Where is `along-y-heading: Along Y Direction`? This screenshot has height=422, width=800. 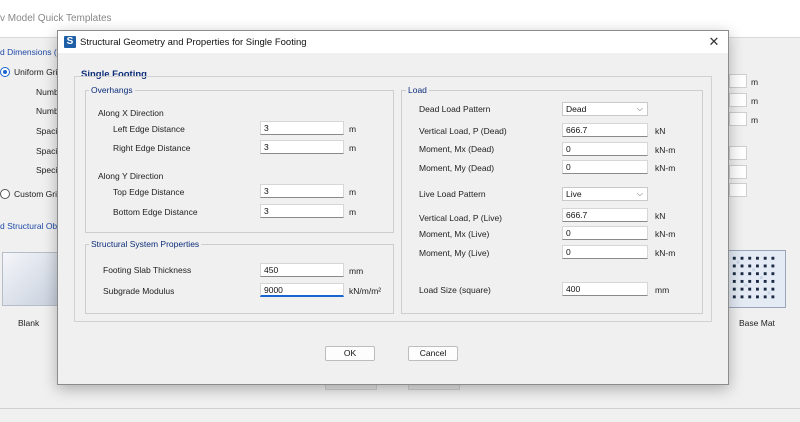
along-y-heading: Along Y Direction is located at coordinates (131, 176).